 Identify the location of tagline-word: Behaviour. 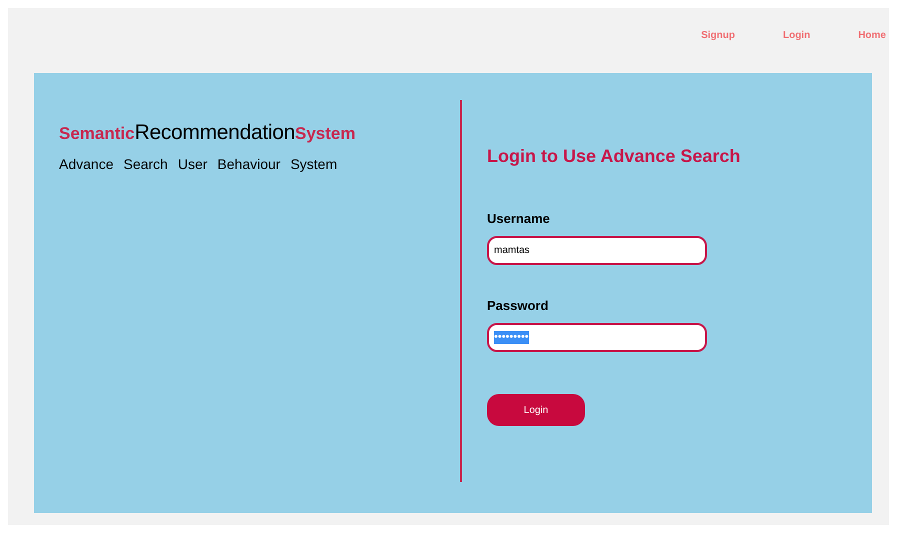
(248, 164).